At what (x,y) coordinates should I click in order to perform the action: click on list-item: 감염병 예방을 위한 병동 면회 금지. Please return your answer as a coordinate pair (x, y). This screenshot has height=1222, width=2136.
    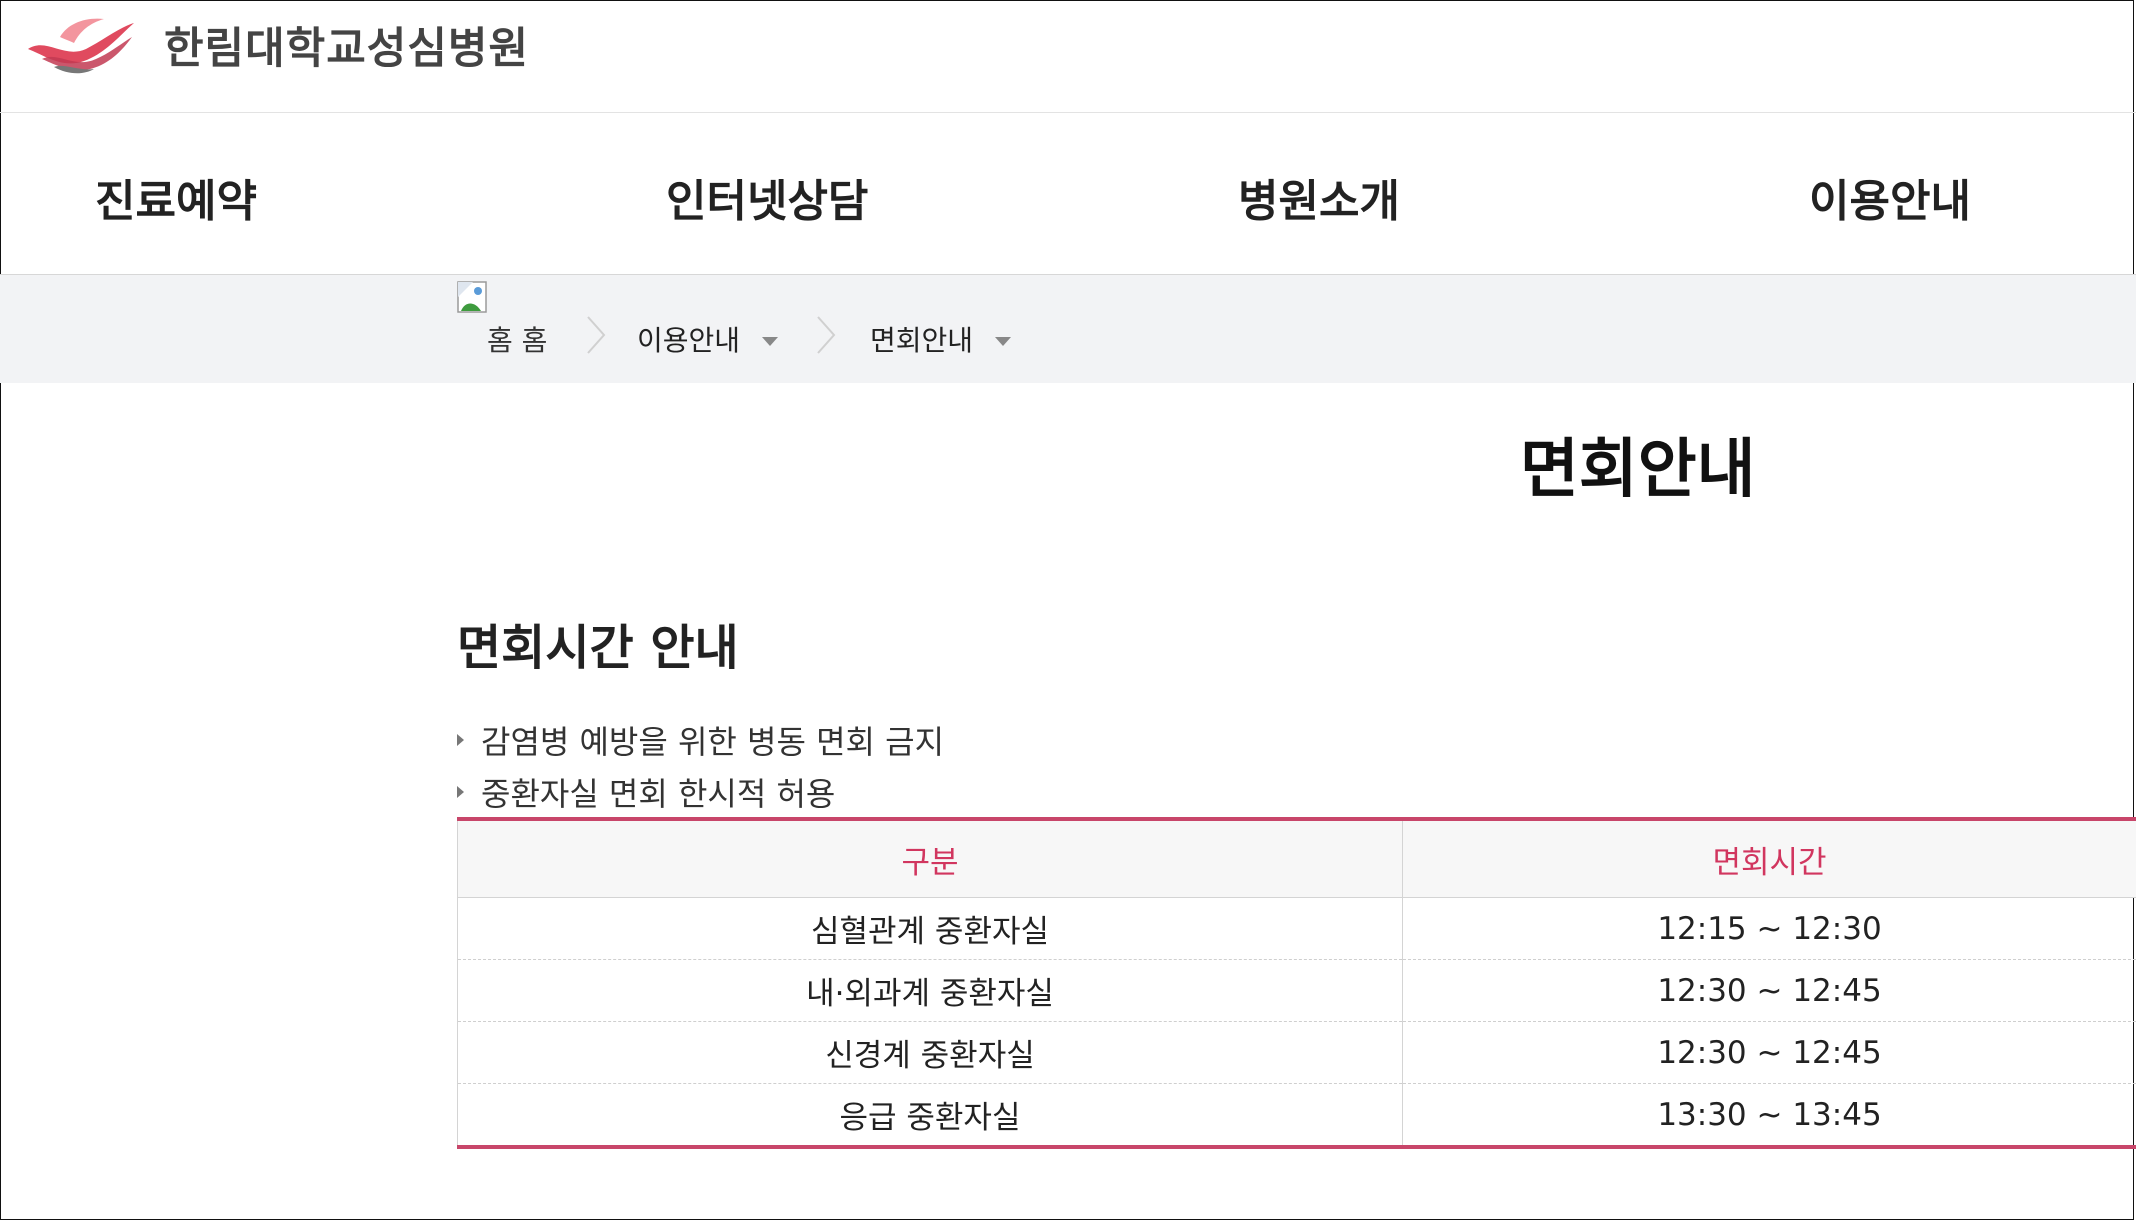
    Looking at the image, I should click on (700, 740).